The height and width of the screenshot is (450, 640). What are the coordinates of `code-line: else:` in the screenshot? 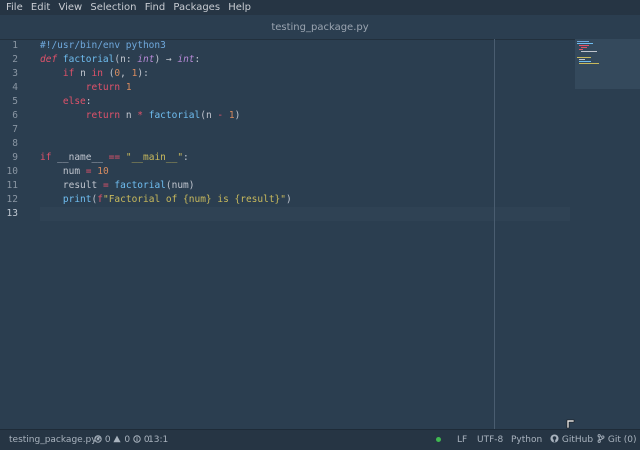 It's located at (305, 102).